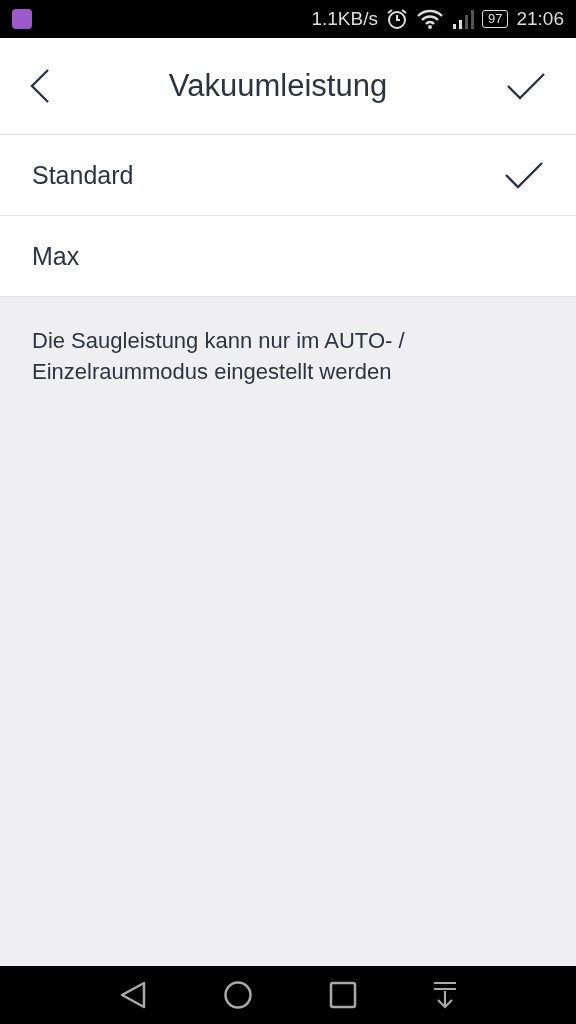  What do you see at coordinates (83, 175) in the screenshot?
I see `option-label: Standard` at bounding box center [83, 175].